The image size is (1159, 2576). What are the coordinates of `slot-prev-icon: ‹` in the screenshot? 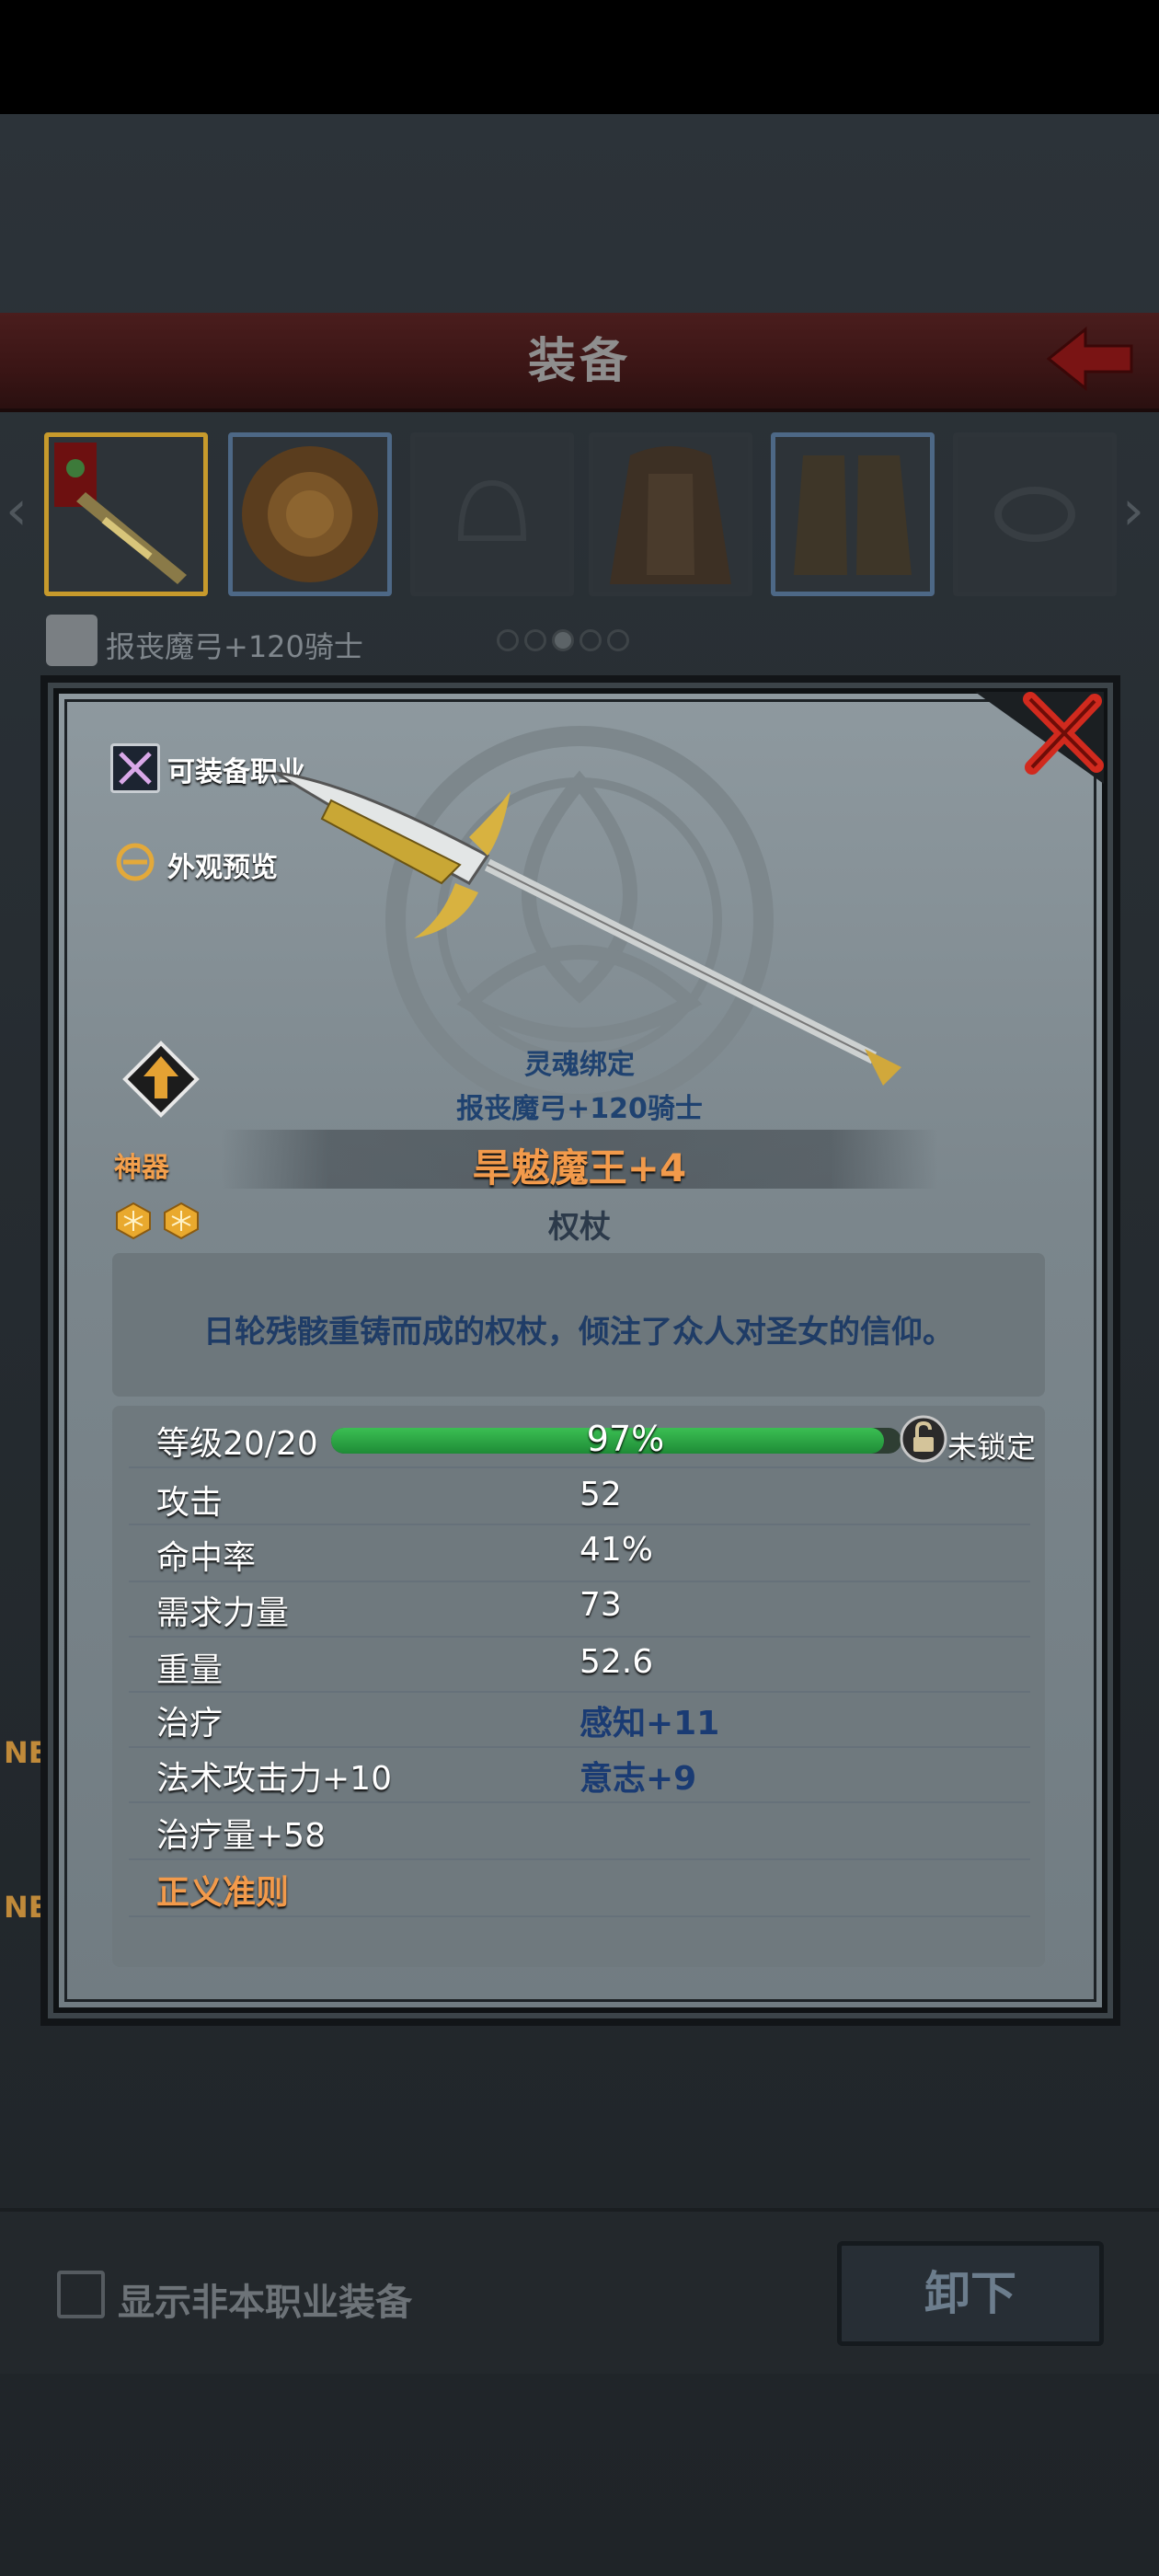 It's located at (17, 510).